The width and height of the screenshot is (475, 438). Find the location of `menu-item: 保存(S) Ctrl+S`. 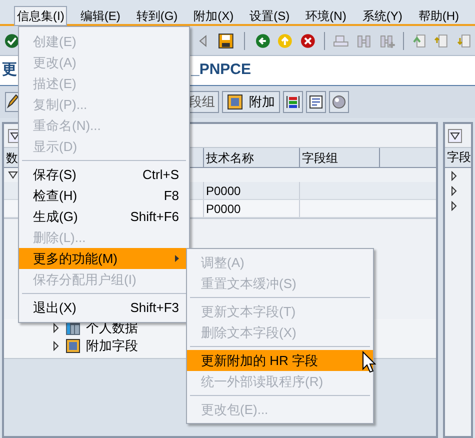

menu-item: 保存(S) Ctrl+S is located at coordinates (104, 174).